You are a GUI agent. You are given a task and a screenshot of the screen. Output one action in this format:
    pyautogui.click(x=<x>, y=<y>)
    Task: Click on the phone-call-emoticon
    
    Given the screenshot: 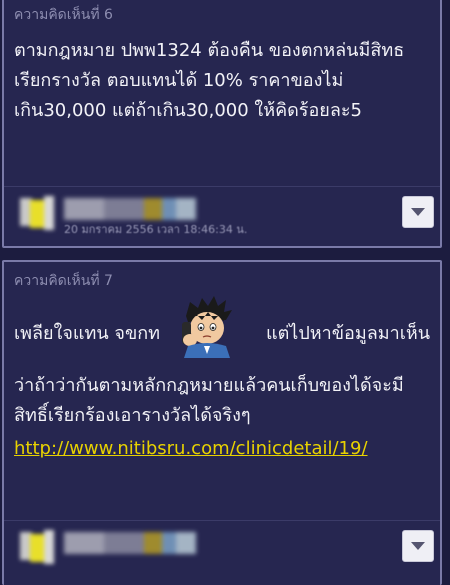 What is the action you would take?
    pyautogui.click(x=207, y=327)
    